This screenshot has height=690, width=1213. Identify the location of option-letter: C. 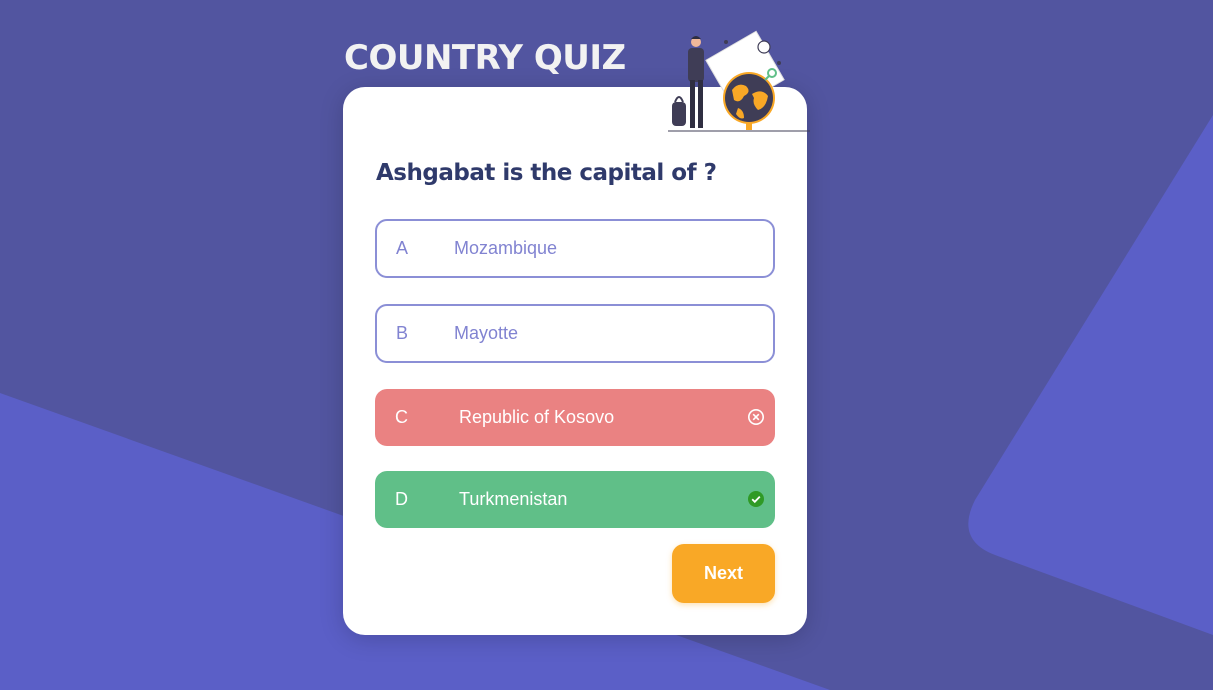
(401, 417).